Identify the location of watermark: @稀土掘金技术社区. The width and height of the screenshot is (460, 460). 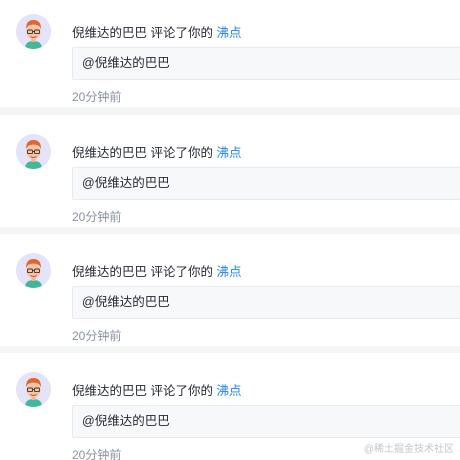
(408, 449).